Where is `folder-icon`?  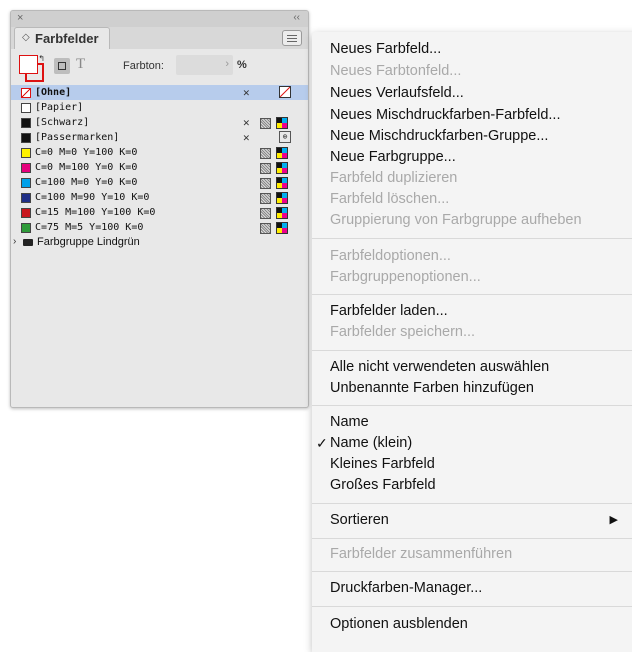 folder-icon is located at coordinates (28, 242).